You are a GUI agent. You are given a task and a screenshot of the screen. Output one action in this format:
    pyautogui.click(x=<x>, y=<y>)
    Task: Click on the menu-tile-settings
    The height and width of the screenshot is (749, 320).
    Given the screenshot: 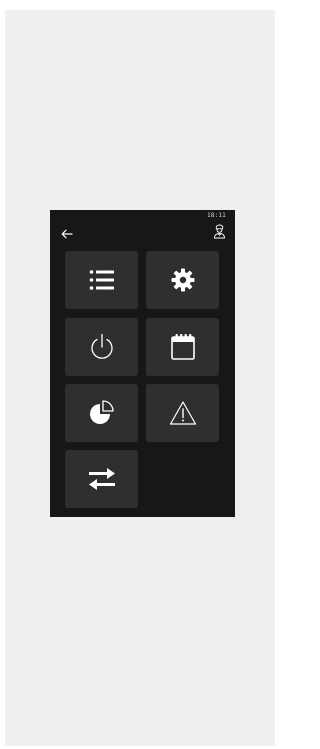 What is the action you would take?
    pyautogui.click(x=182, y=280)
    